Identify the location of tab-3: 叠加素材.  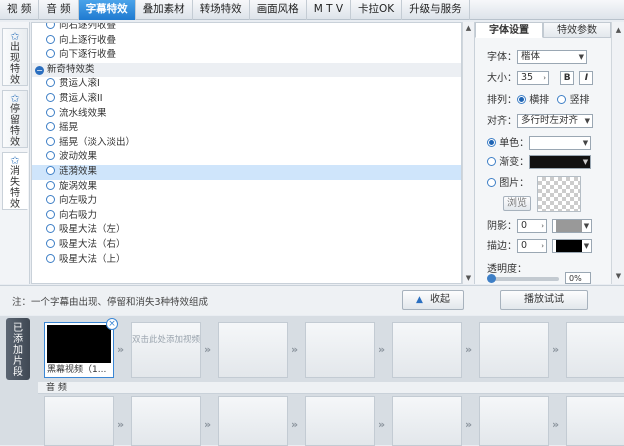
(164, 10).